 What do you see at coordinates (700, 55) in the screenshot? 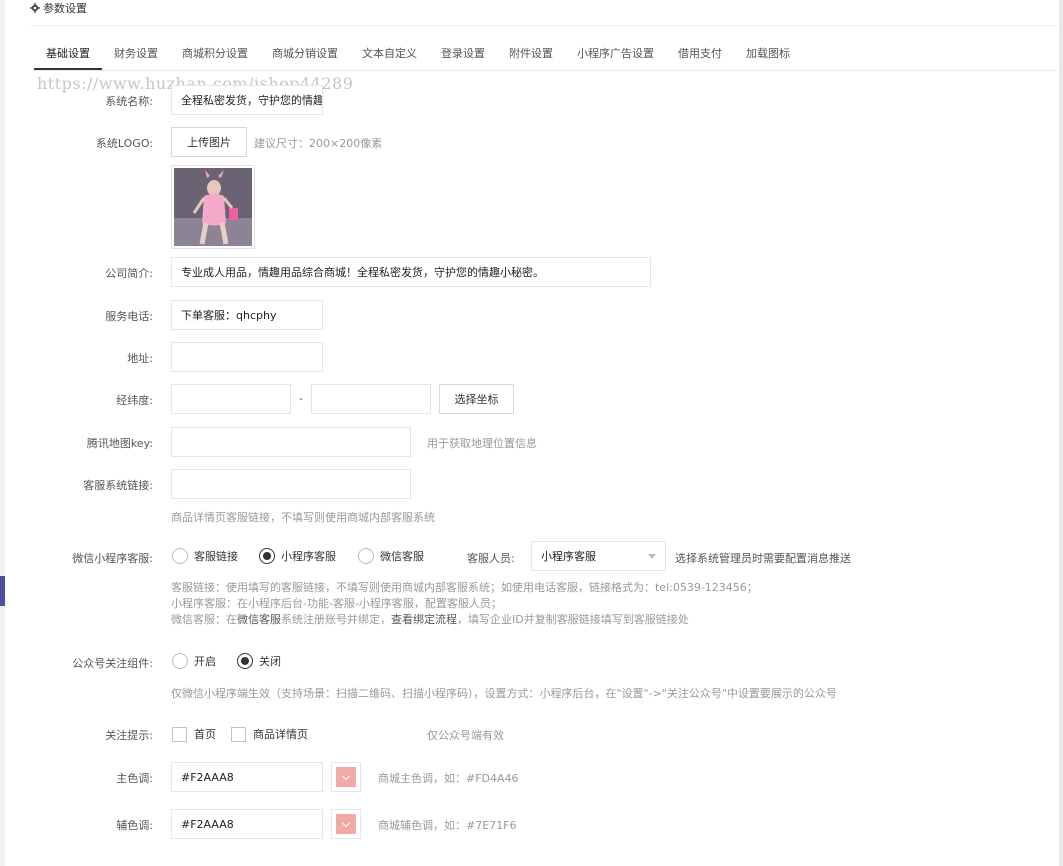
I see `tab-borrow-payment: 借用支付` at bounding box center [700, 55].